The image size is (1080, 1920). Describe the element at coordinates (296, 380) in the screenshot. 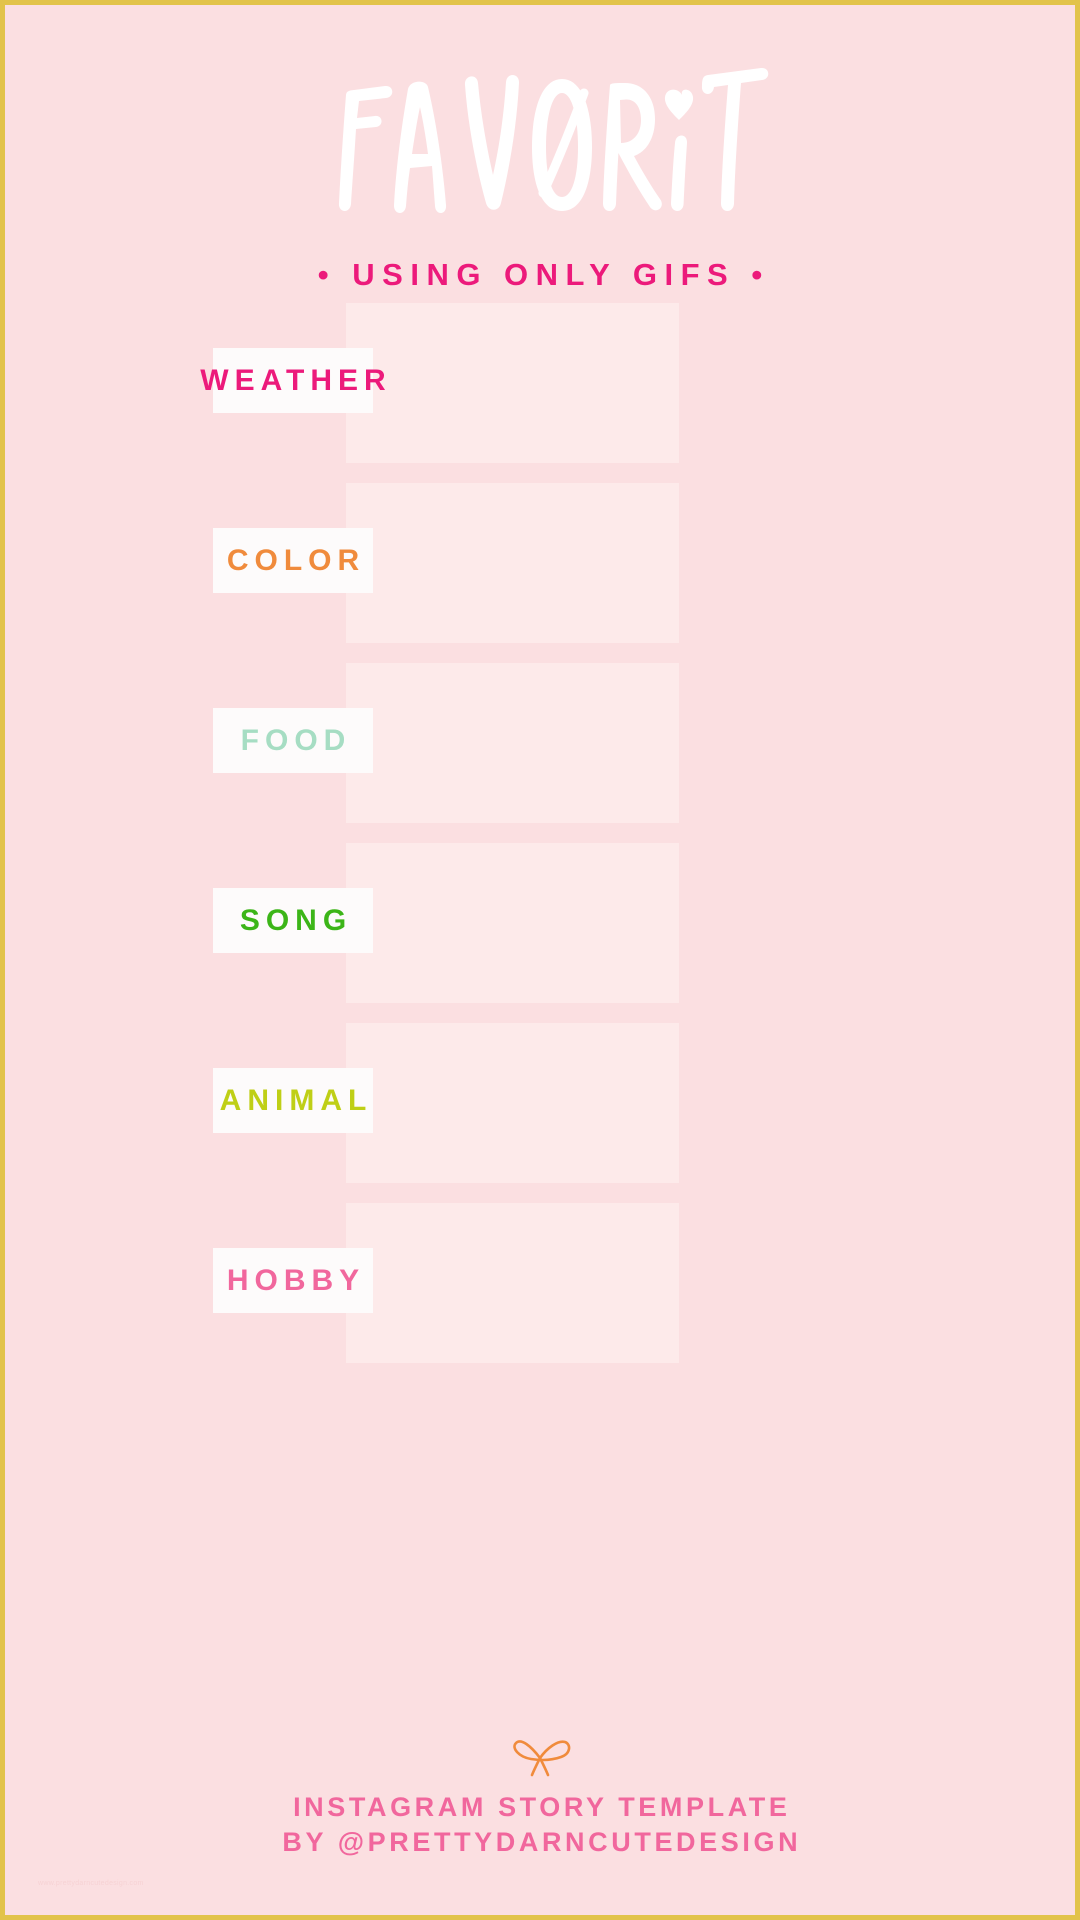

I see `label-text-weather: WEATHER` at that location.